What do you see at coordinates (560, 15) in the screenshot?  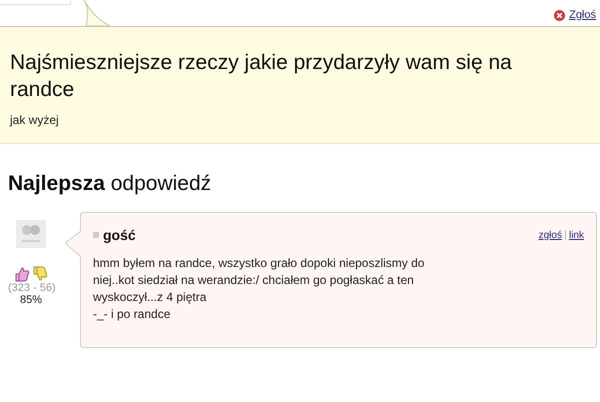 I see `close-icon` at bounding box center [560, 15].